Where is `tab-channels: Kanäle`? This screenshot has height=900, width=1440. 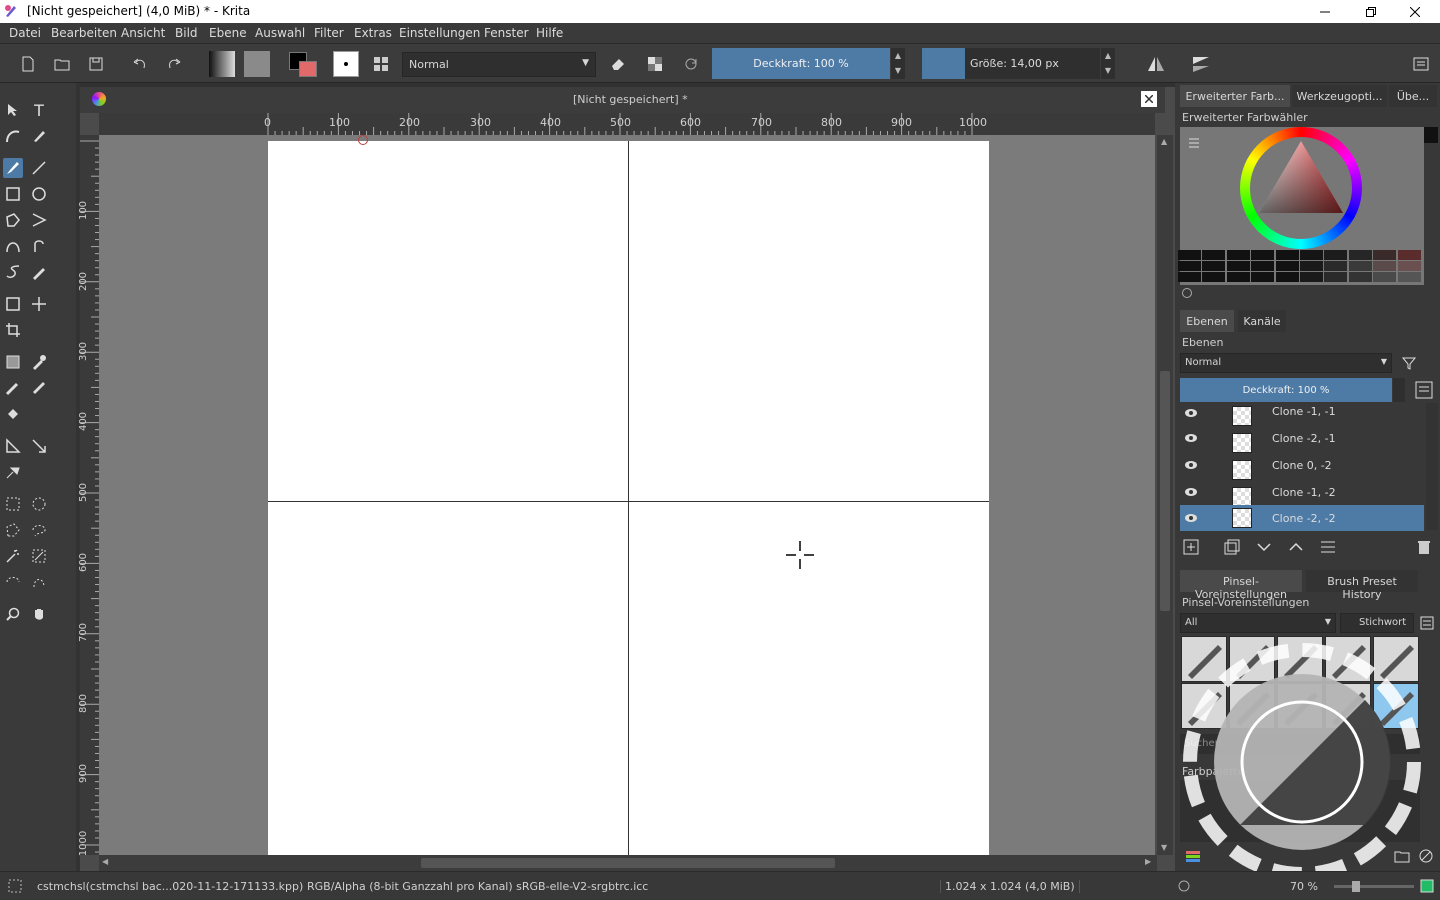 tab-channels: Kanäle is located at coordinates (1262, 321).